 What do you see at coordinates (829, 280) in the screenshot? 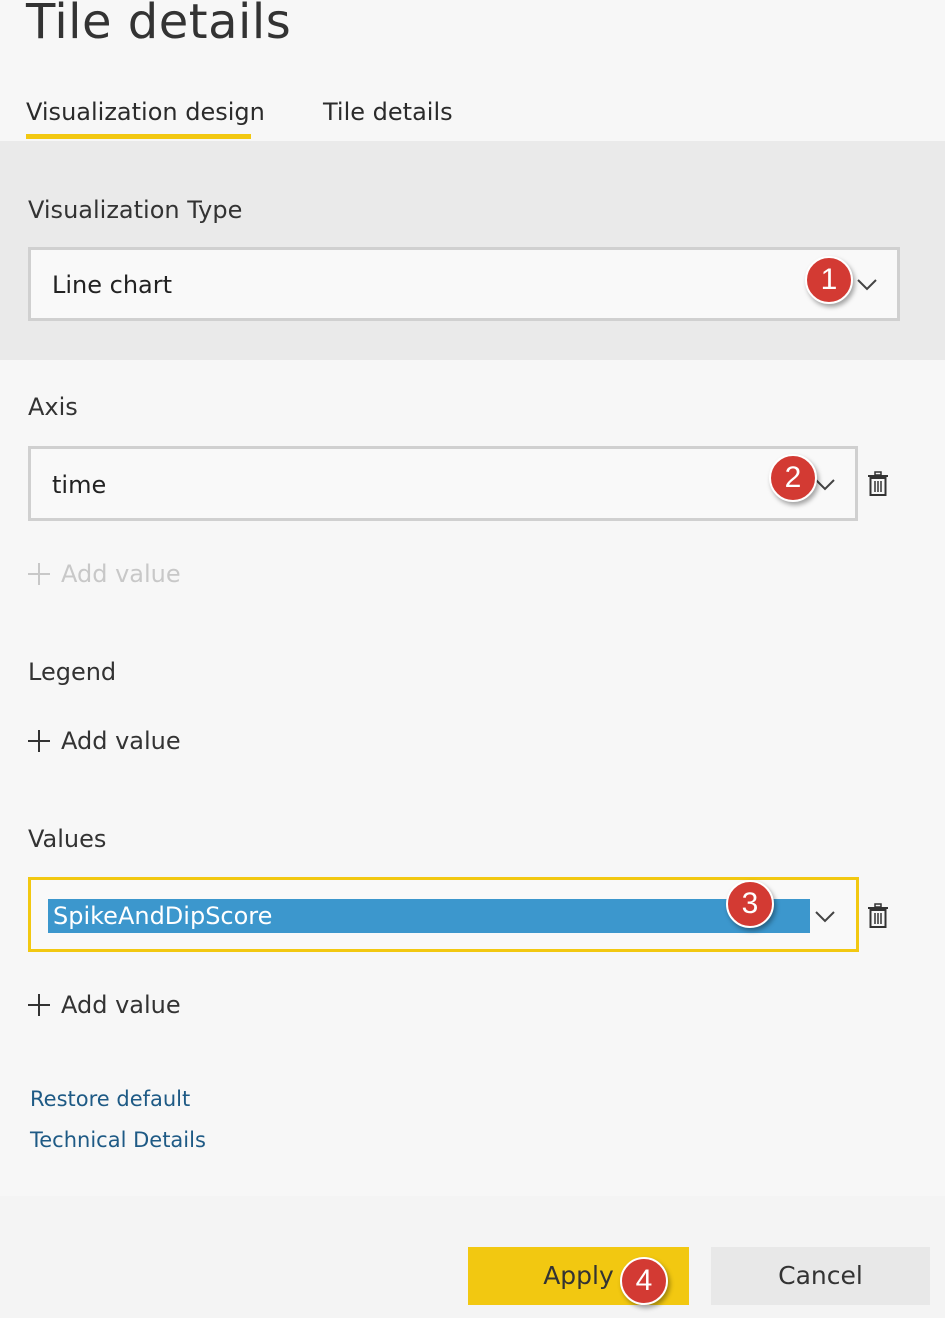
I see `callout-badge-1: 1` at bounding box center [829, 280].